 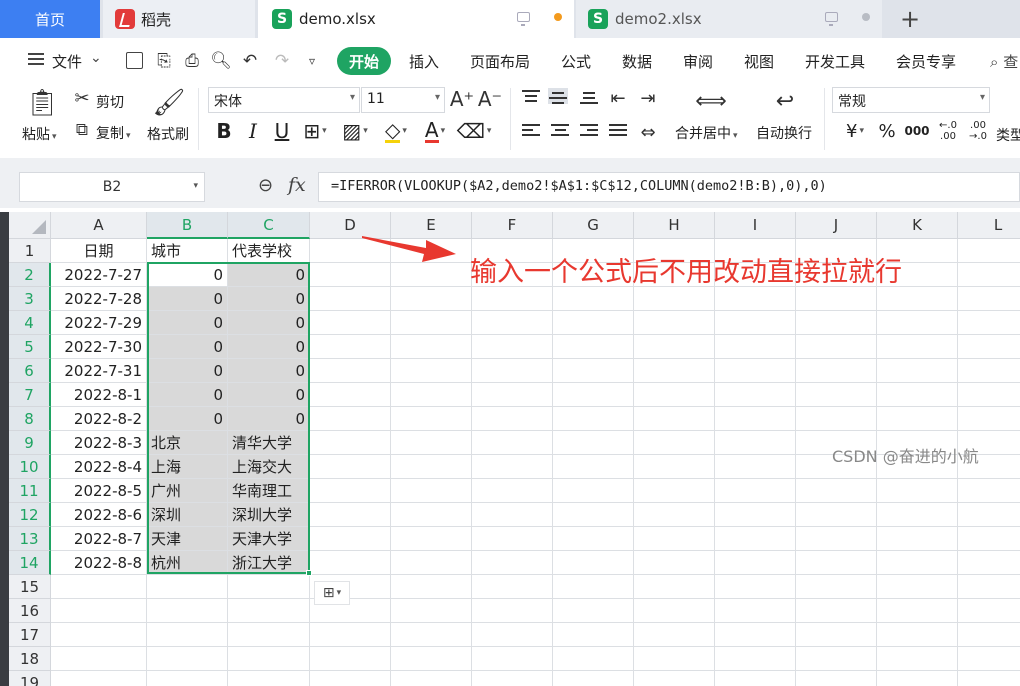 What do you see at coordinates (558, 96) in the screenshot?
I see `align-middle-icon` at bounding box center [558, 96].